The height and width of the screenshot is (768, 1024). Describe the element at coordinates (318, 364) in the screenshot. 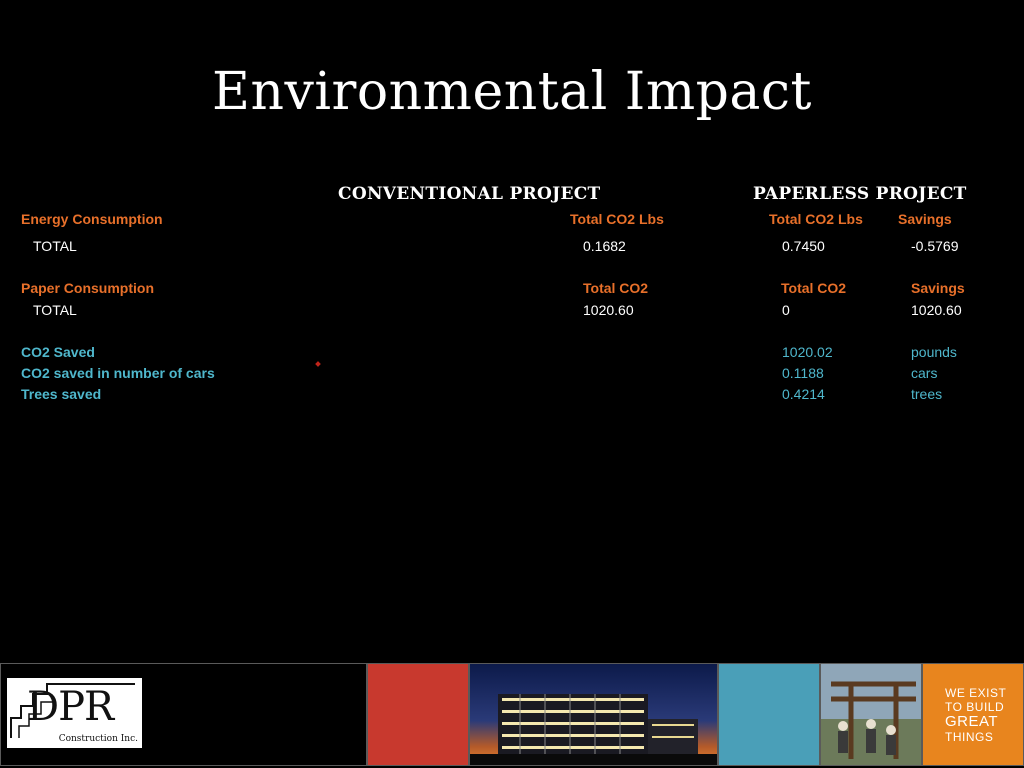

I see `red-marker` at that location.